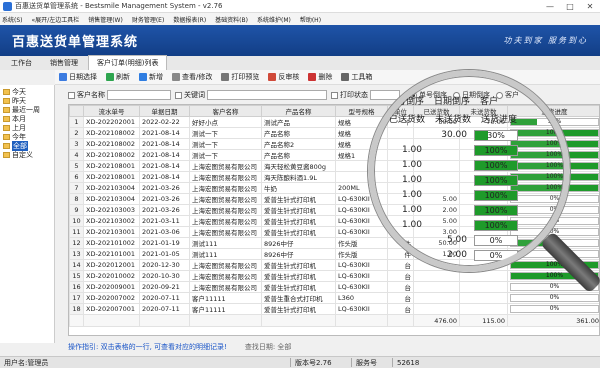 The width and height of the screenshot is (600, 368). What do you see at coordinates (164, 210) in the screenshot?
I see `table-cell: 2021-03-26` at bounding box center [164, 210].